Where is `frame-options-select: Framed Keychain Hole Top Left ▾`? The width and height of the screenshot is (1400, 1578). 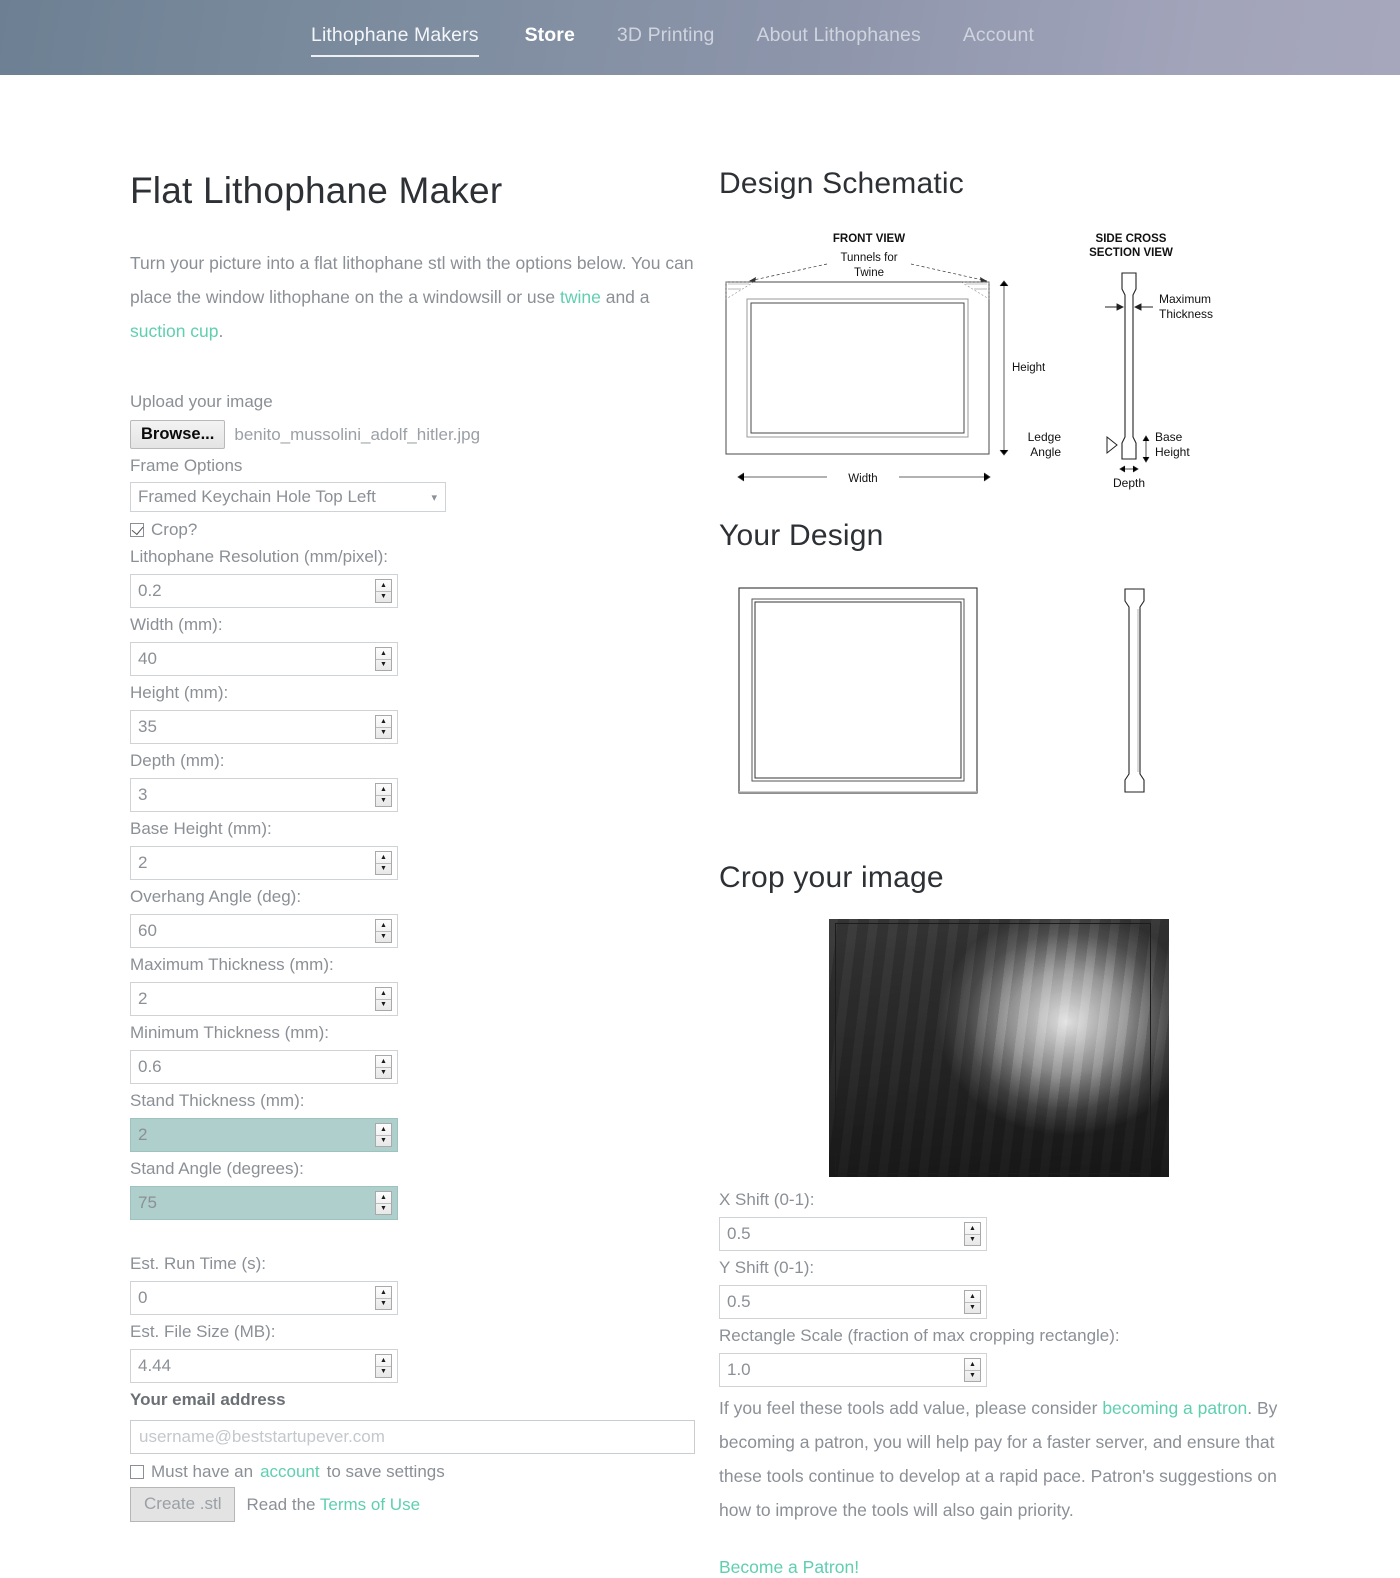
frame-options-select: Framed Keychain Hole Top Left ▾ is located at coordinates (288, 497).